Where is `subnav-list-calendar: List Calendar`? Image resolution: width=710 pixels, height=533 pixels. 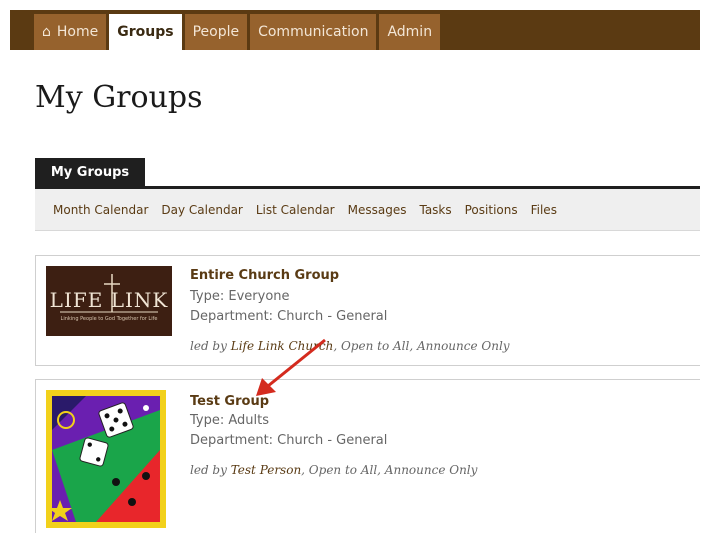
subnav-list-calendar: List Calendar is located at coordinates (295, 210).